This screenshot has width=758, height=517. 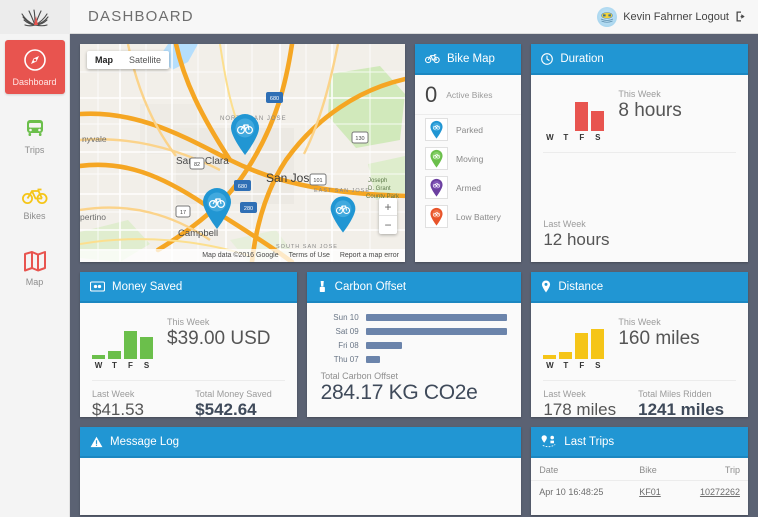 I want to click on map-pin-moving-icon, so click(x=436, y=158).